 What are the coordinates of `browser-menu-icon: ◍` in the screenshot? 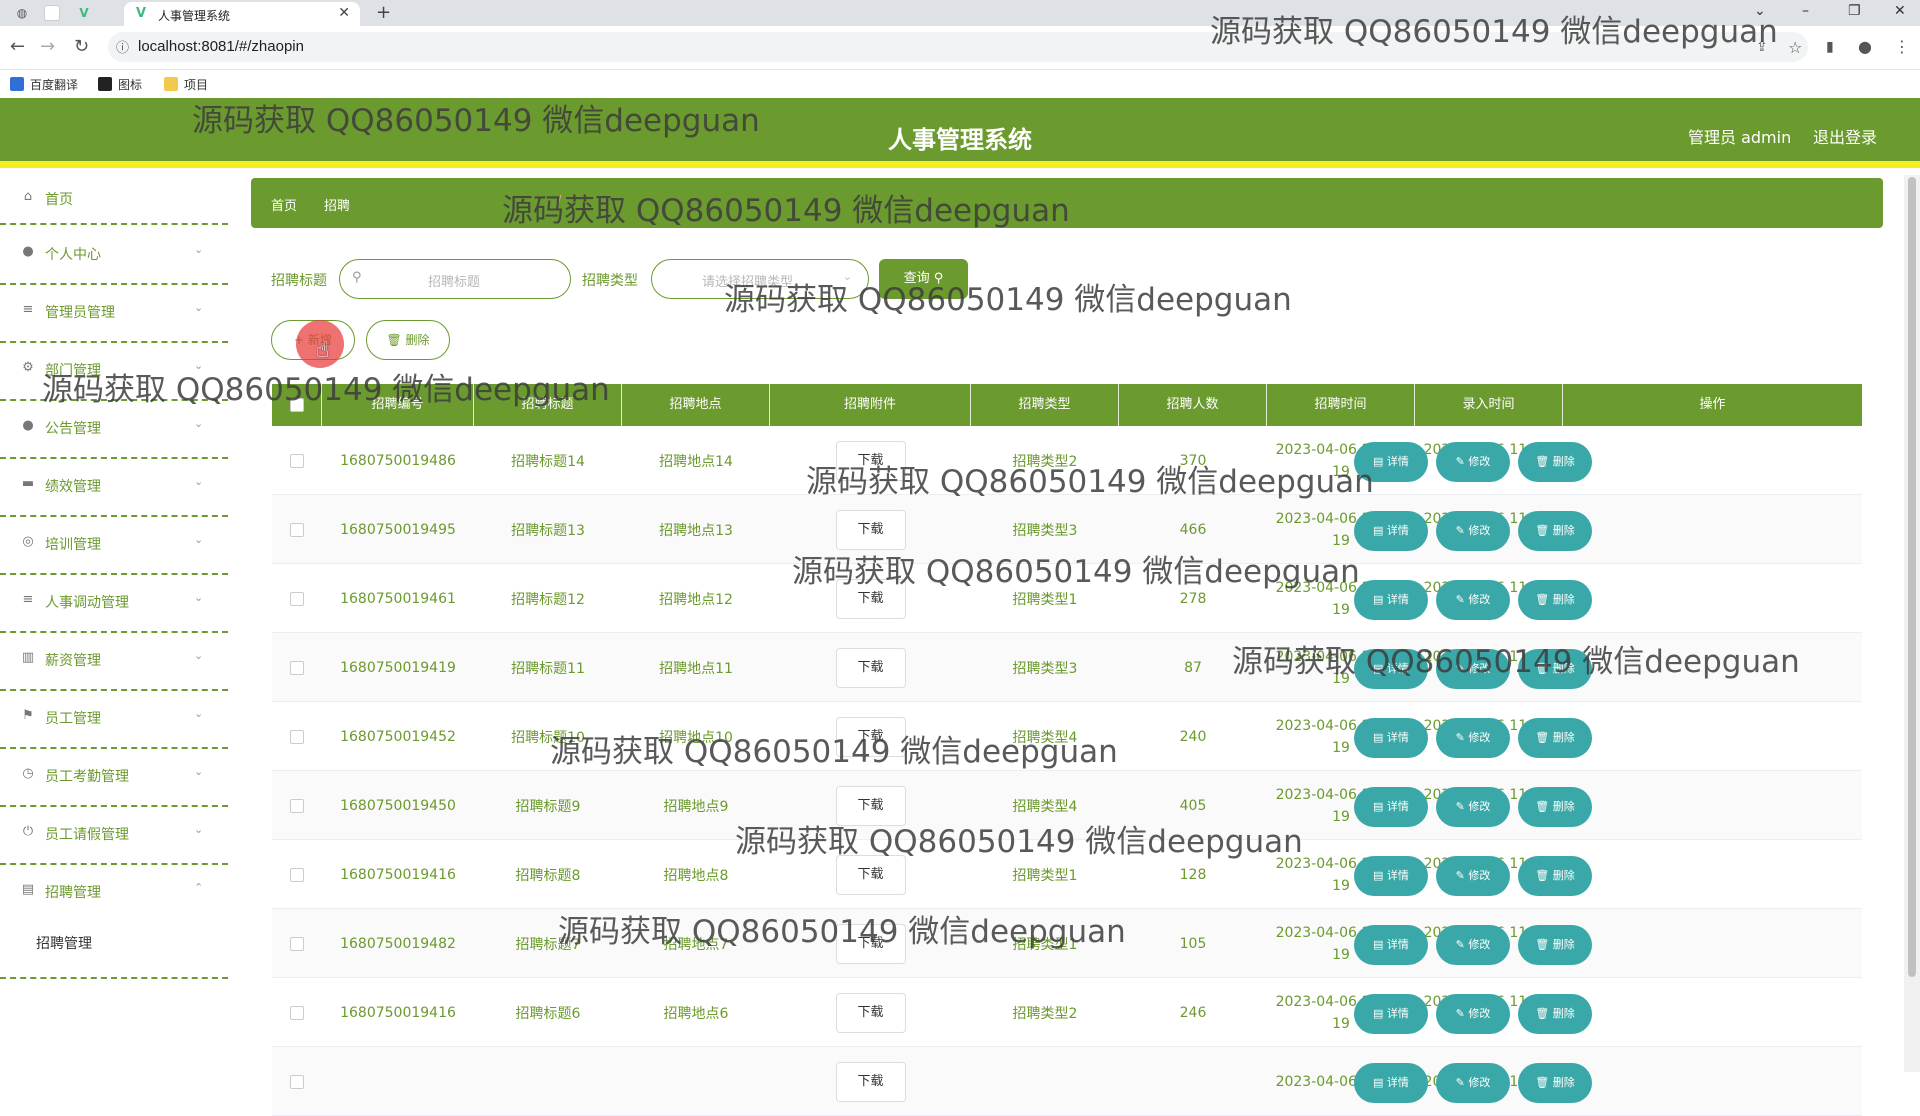 It's located at (22, 13).